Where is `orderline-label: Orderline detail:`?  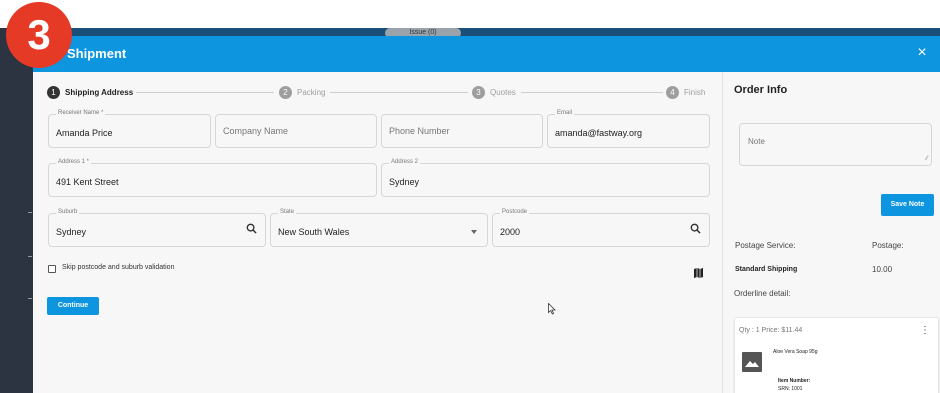
orderline-label: Orderline detail: is located at coordinates (762, 293).